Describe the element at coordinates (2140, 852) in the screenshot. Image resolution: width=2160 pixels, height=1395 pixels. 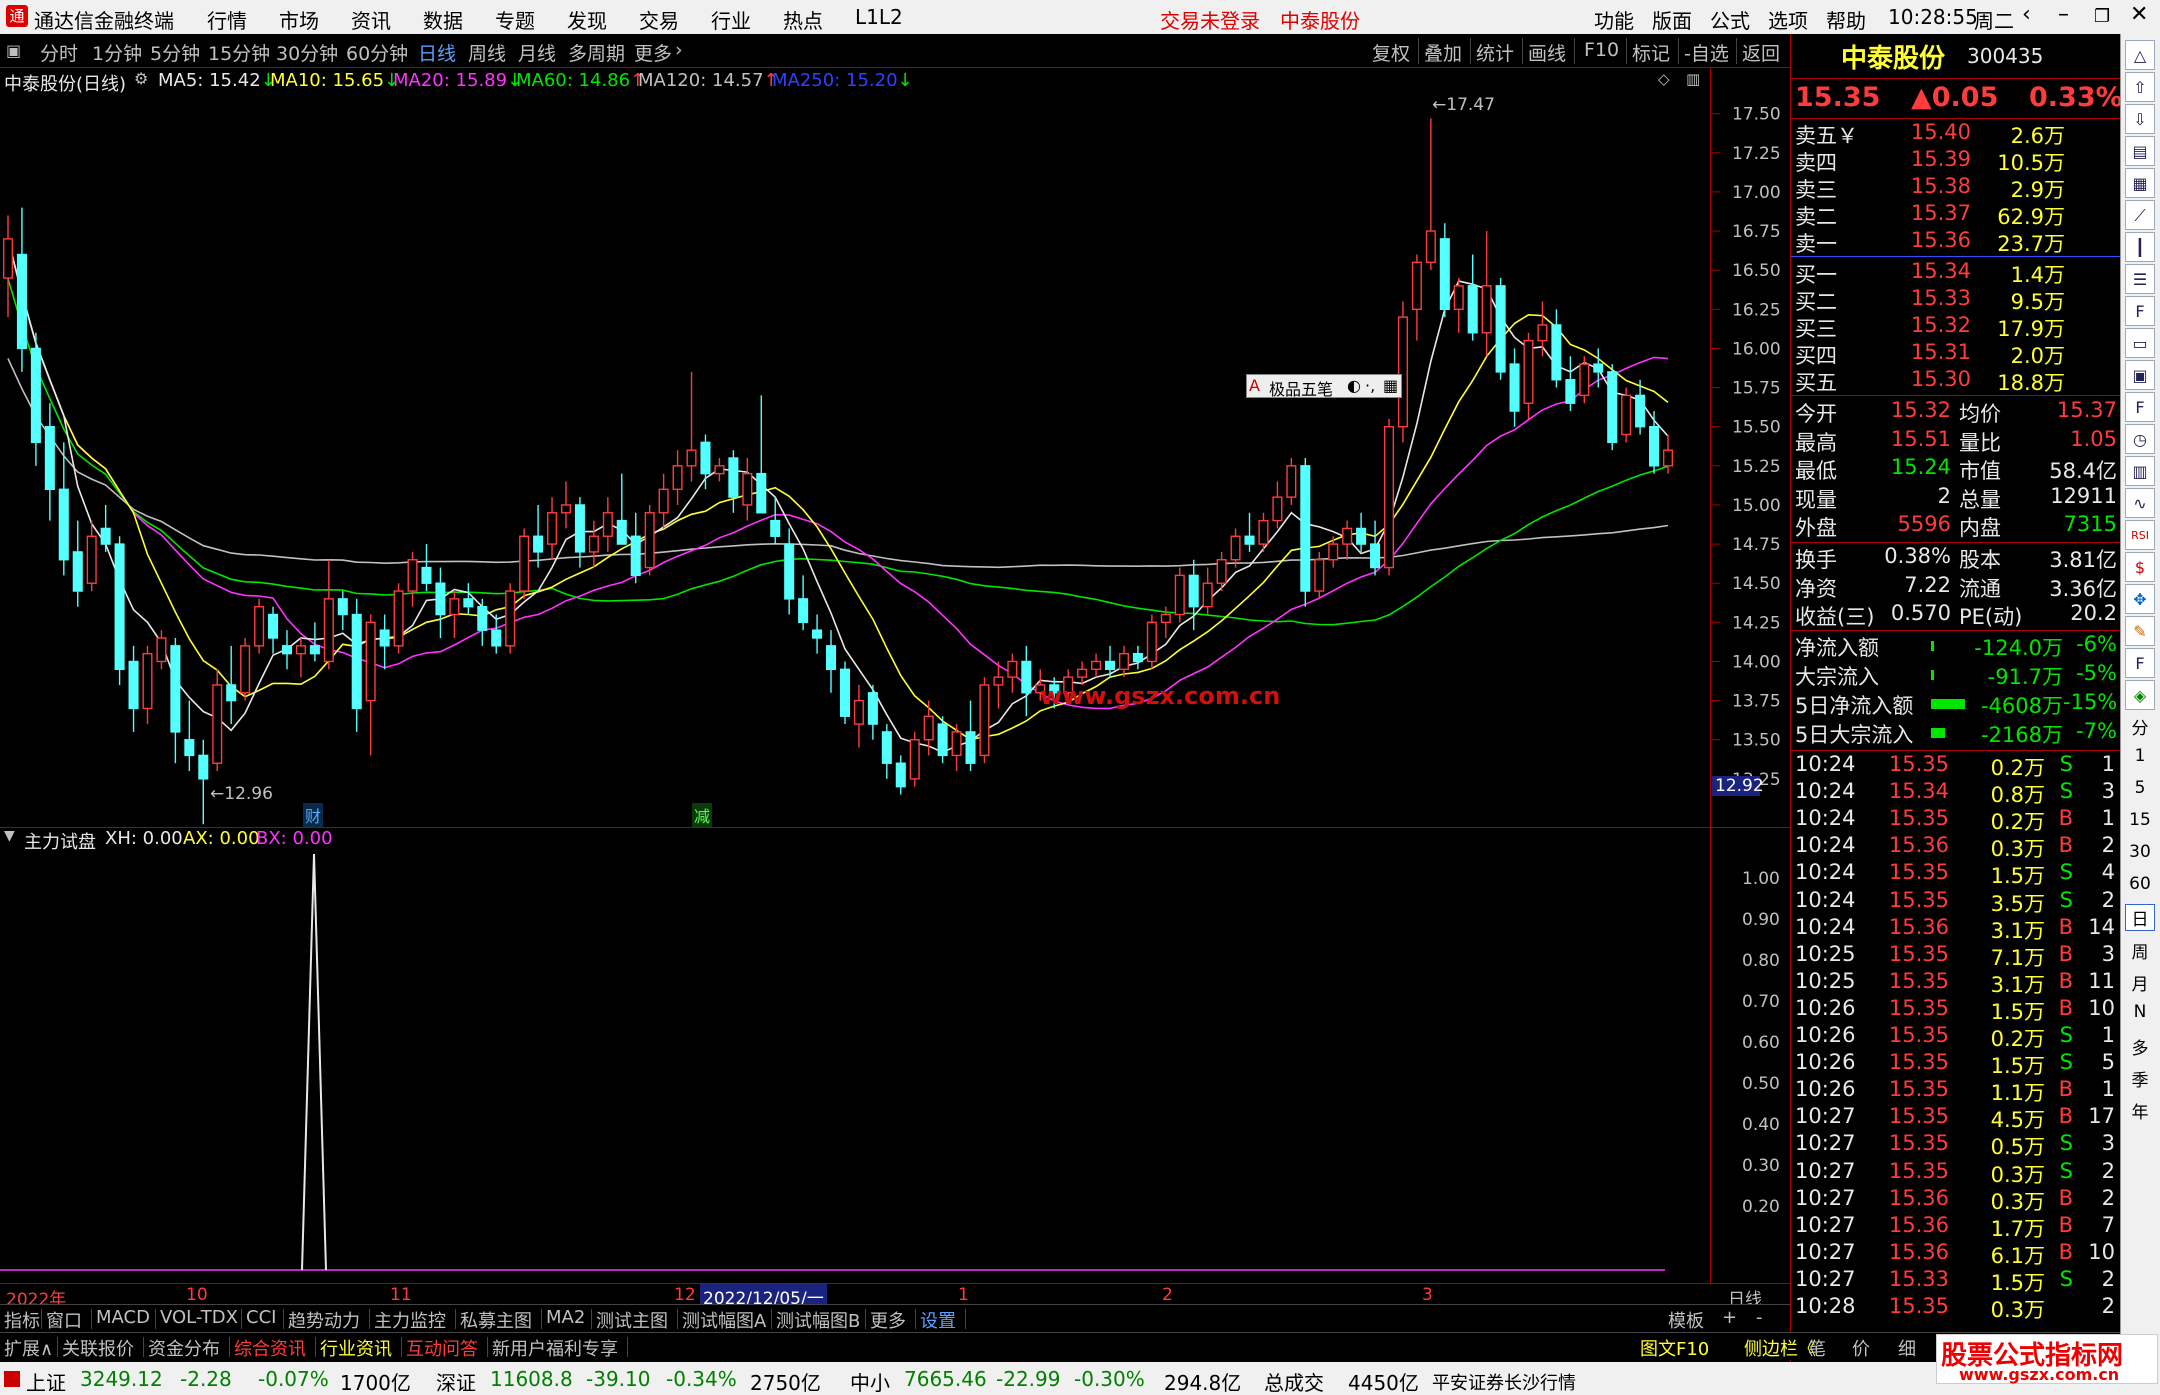
I see `sidebar-item-30: 30` at that location.